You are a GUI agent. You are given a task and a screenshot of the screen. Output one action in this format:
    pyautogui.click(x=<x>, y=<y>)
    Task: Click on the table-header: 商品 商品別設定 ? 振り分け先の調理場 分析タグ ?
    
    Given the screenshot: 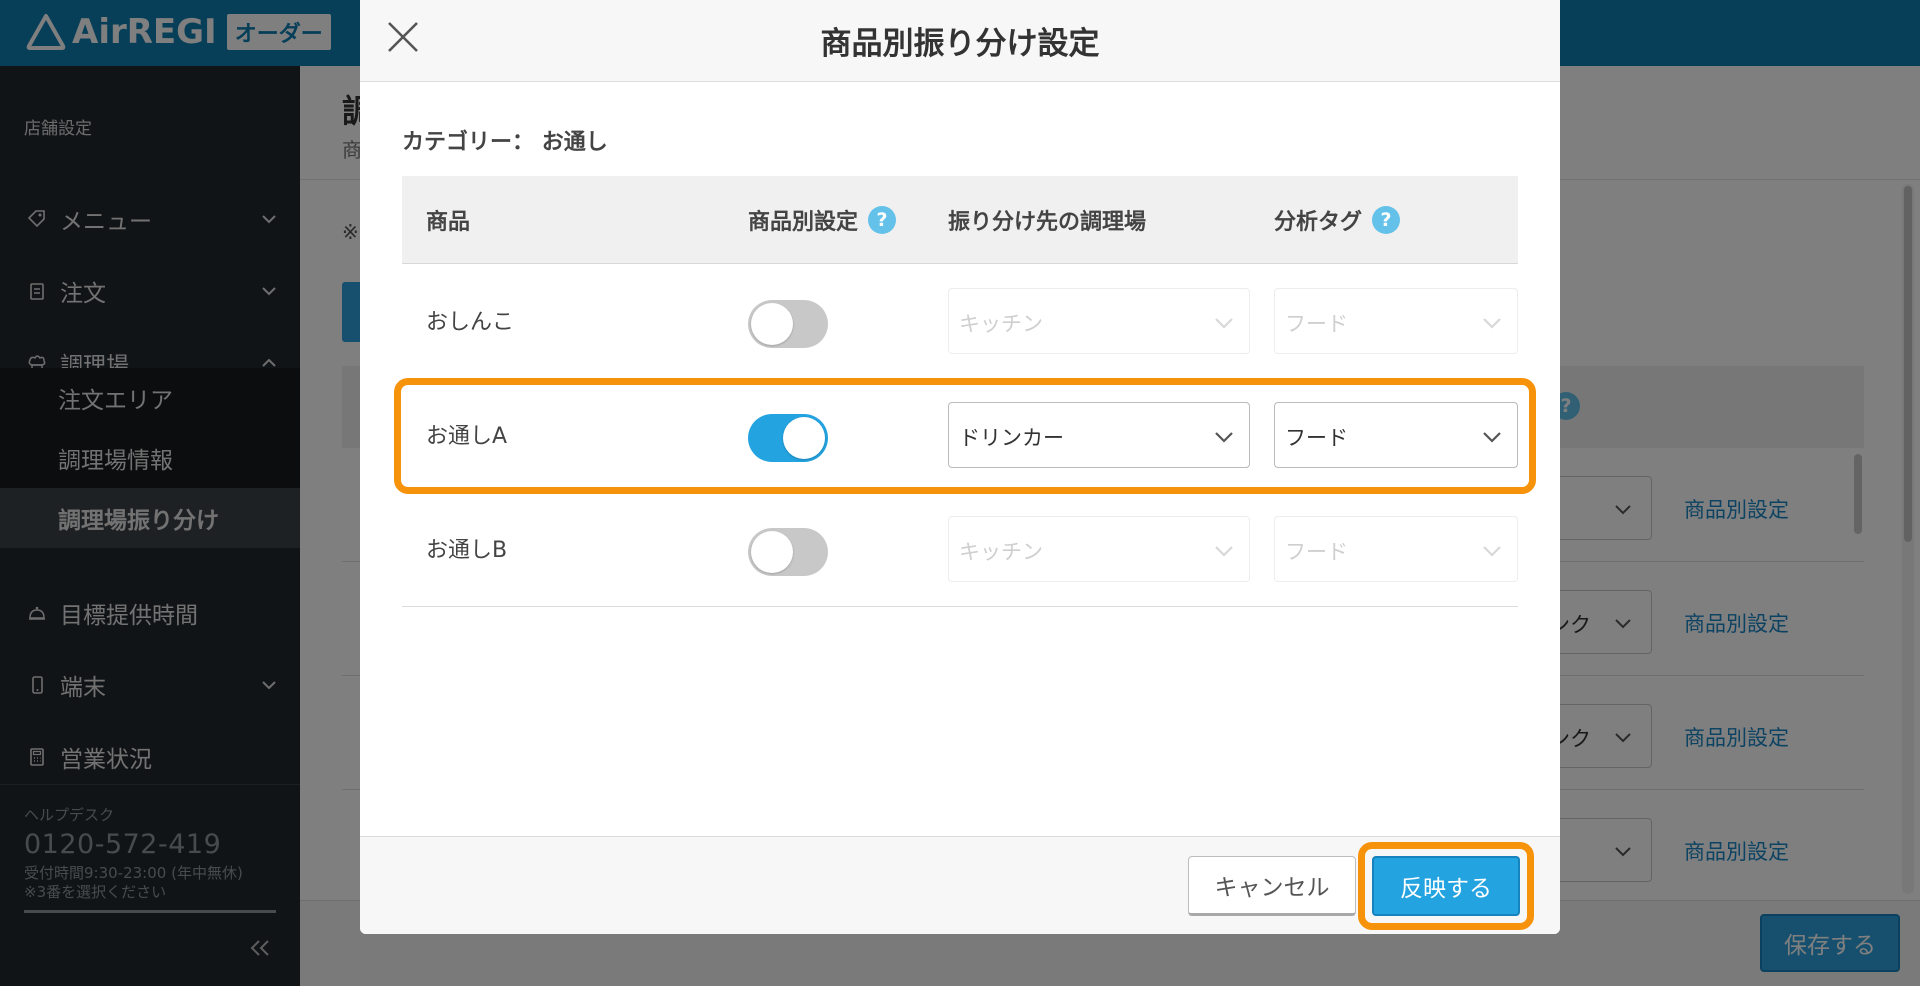 What is the action you would take?
    pyautogui.click(x=960, y=220)
    